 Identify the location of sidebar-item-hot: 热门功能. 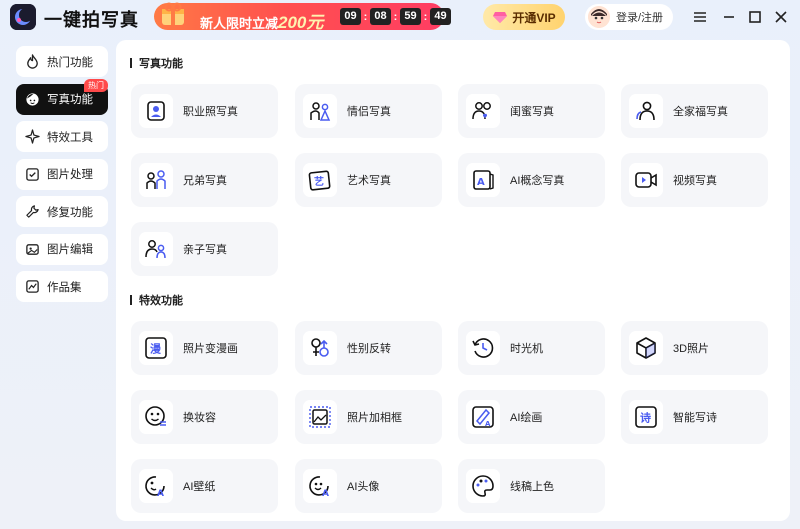
(62, 61).